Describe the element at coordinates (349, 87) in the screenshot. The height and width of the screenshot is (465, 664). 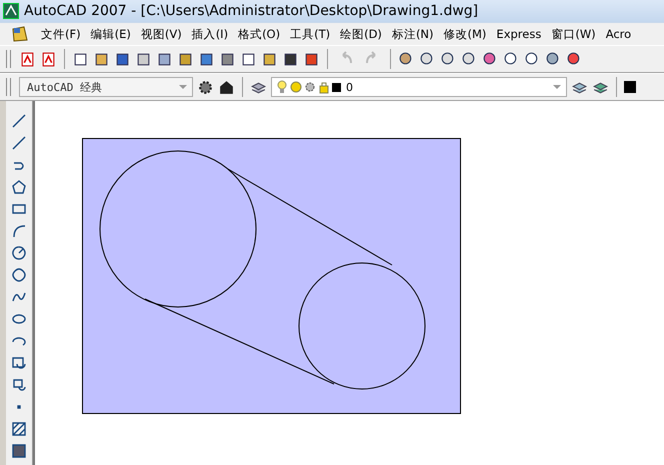
I see `layer-name: 0` at that location.